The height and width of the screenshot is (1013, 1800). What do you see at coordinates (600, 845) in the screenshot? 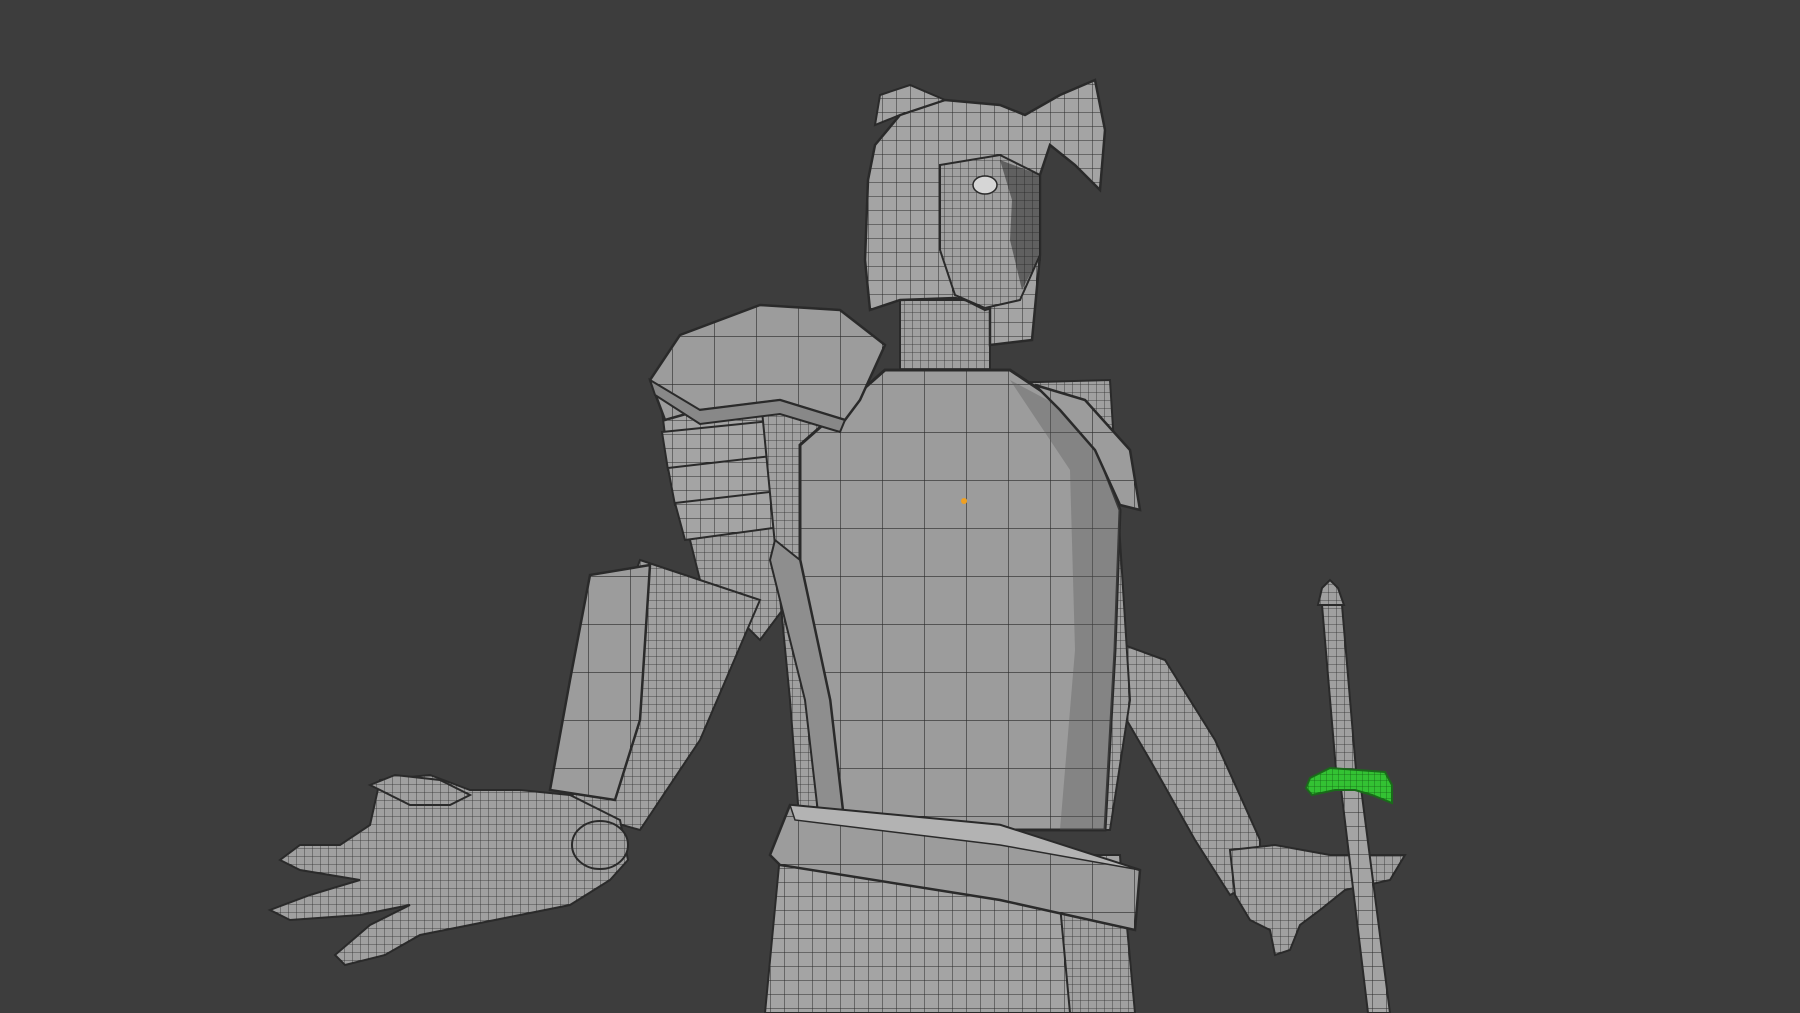
I see `wrist-joint-mesh` at bounding box center [600, 845].